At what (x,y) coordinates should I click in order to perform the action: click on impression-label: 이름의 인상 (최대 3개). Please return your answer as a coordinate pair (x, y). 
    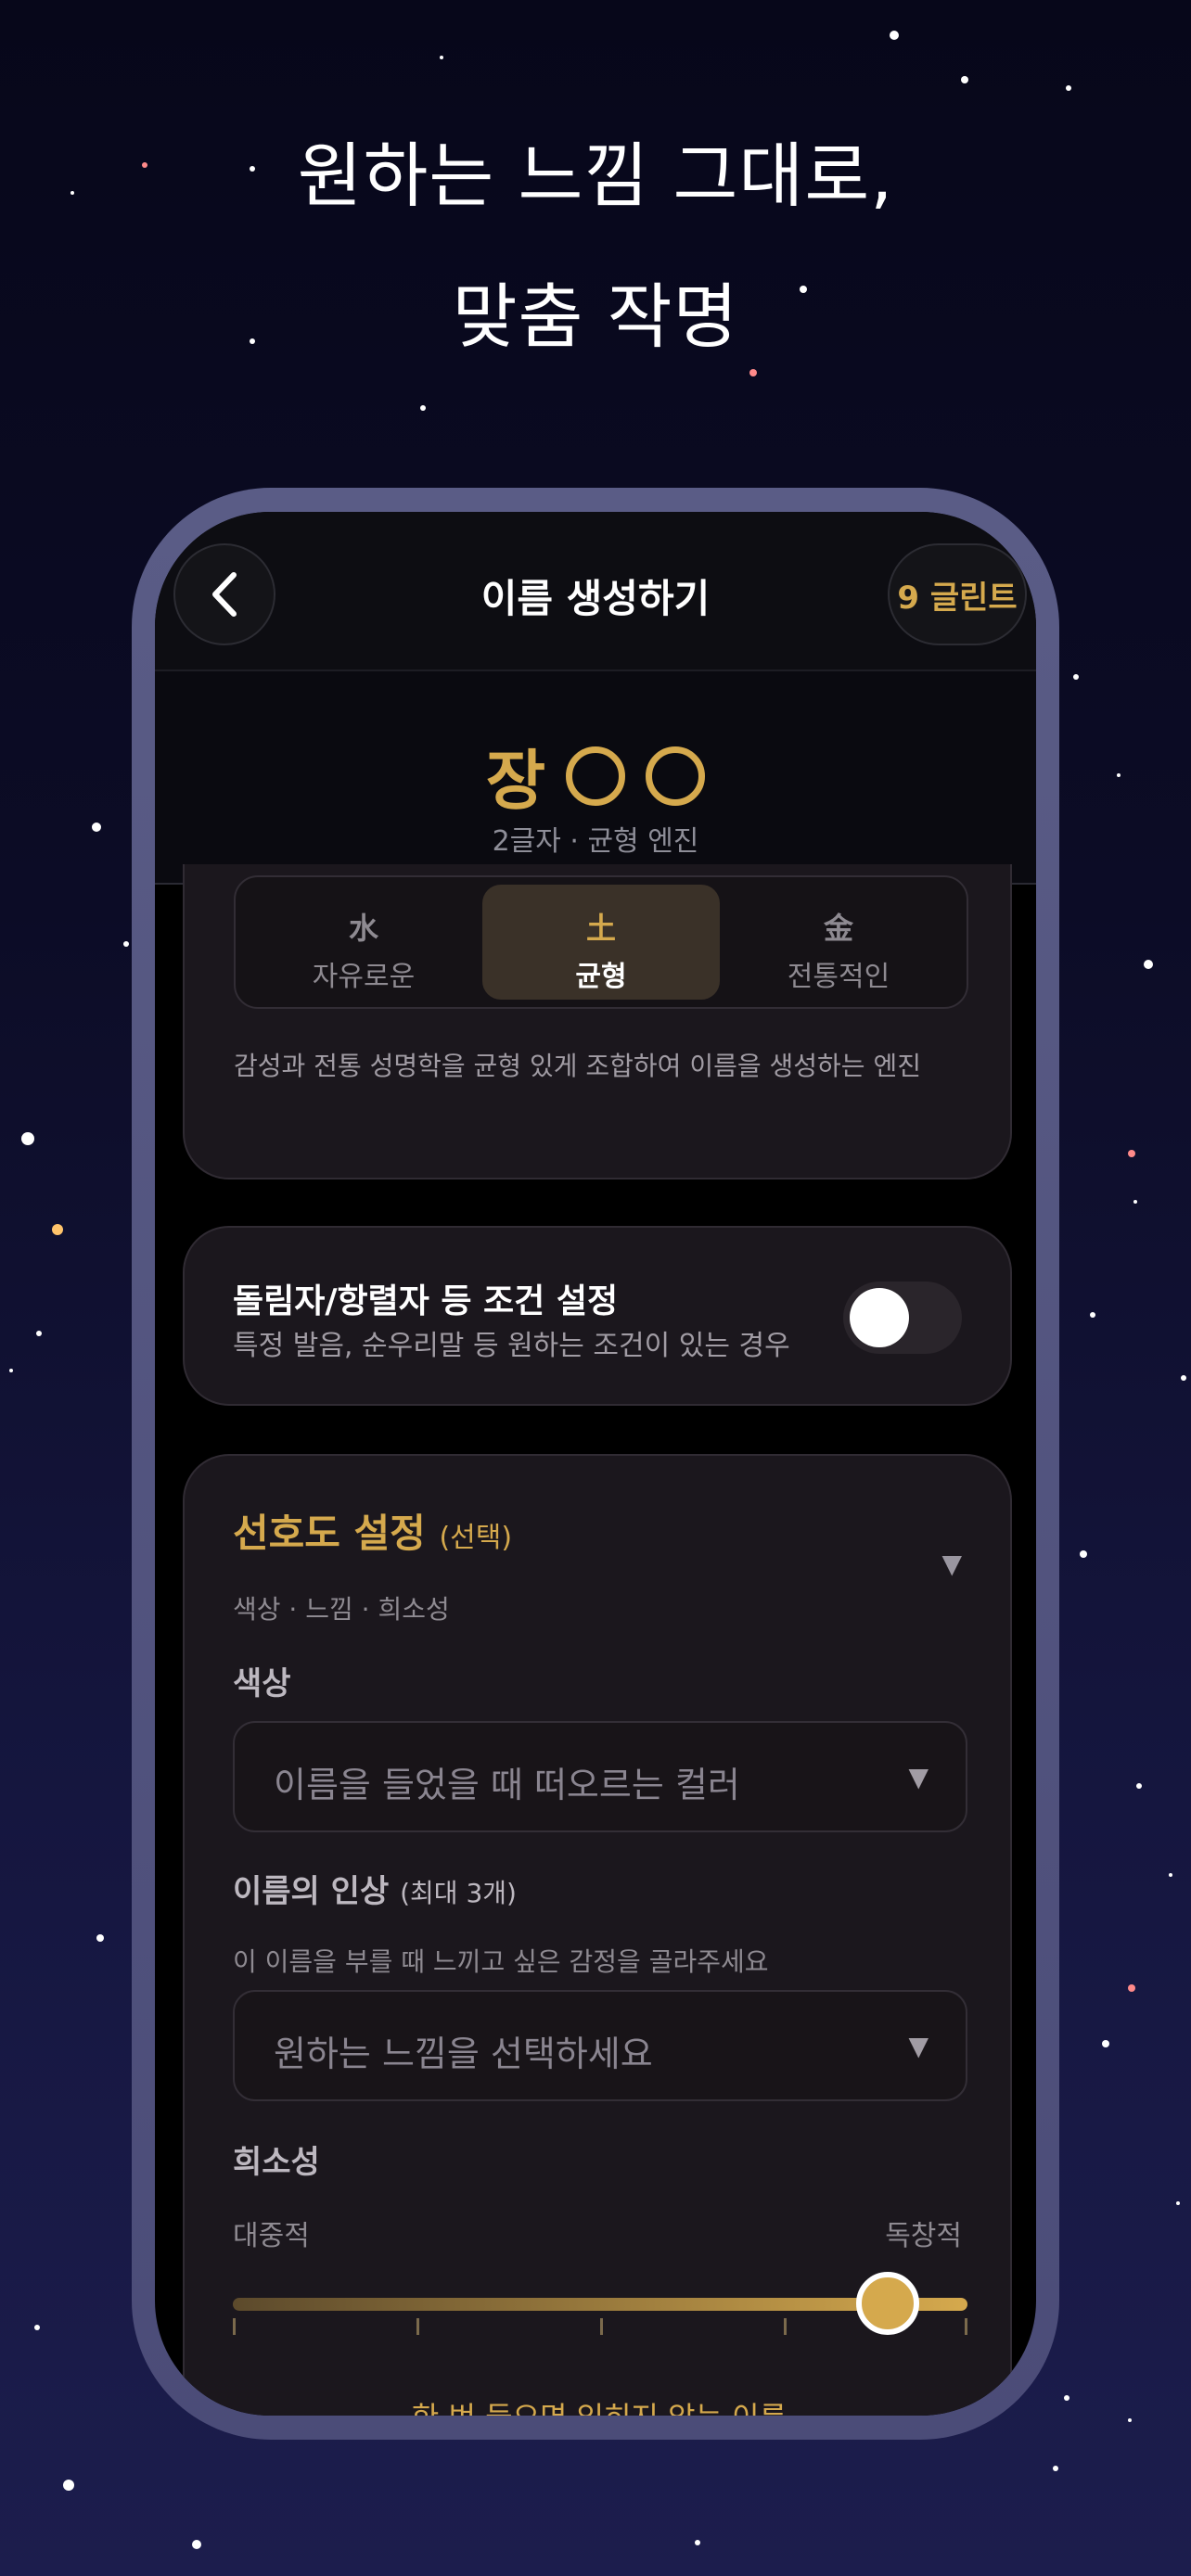
    Looking at the image, I should click on (375, 1888).